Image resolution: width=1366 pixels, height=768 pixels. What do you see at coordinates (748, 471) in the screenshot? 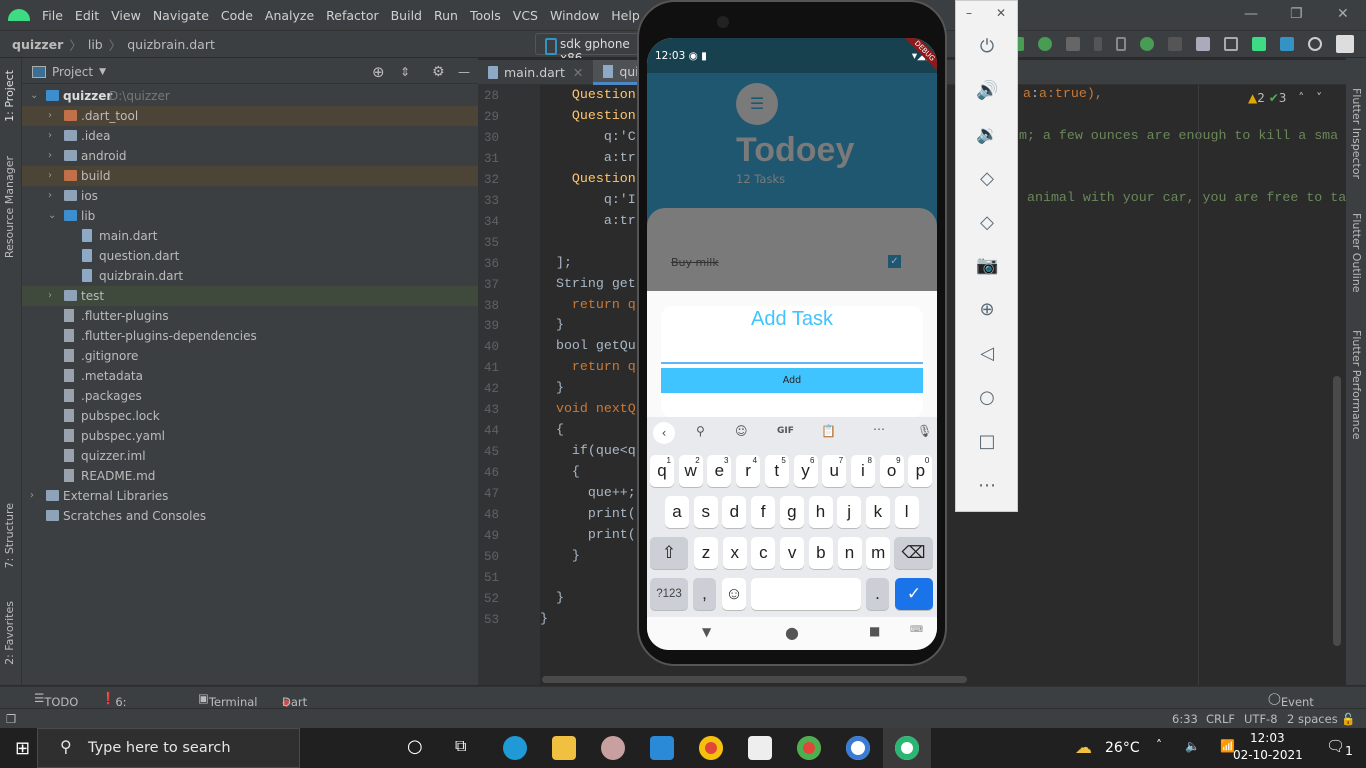
I see `key: r4` at bounding box center [748, 471].